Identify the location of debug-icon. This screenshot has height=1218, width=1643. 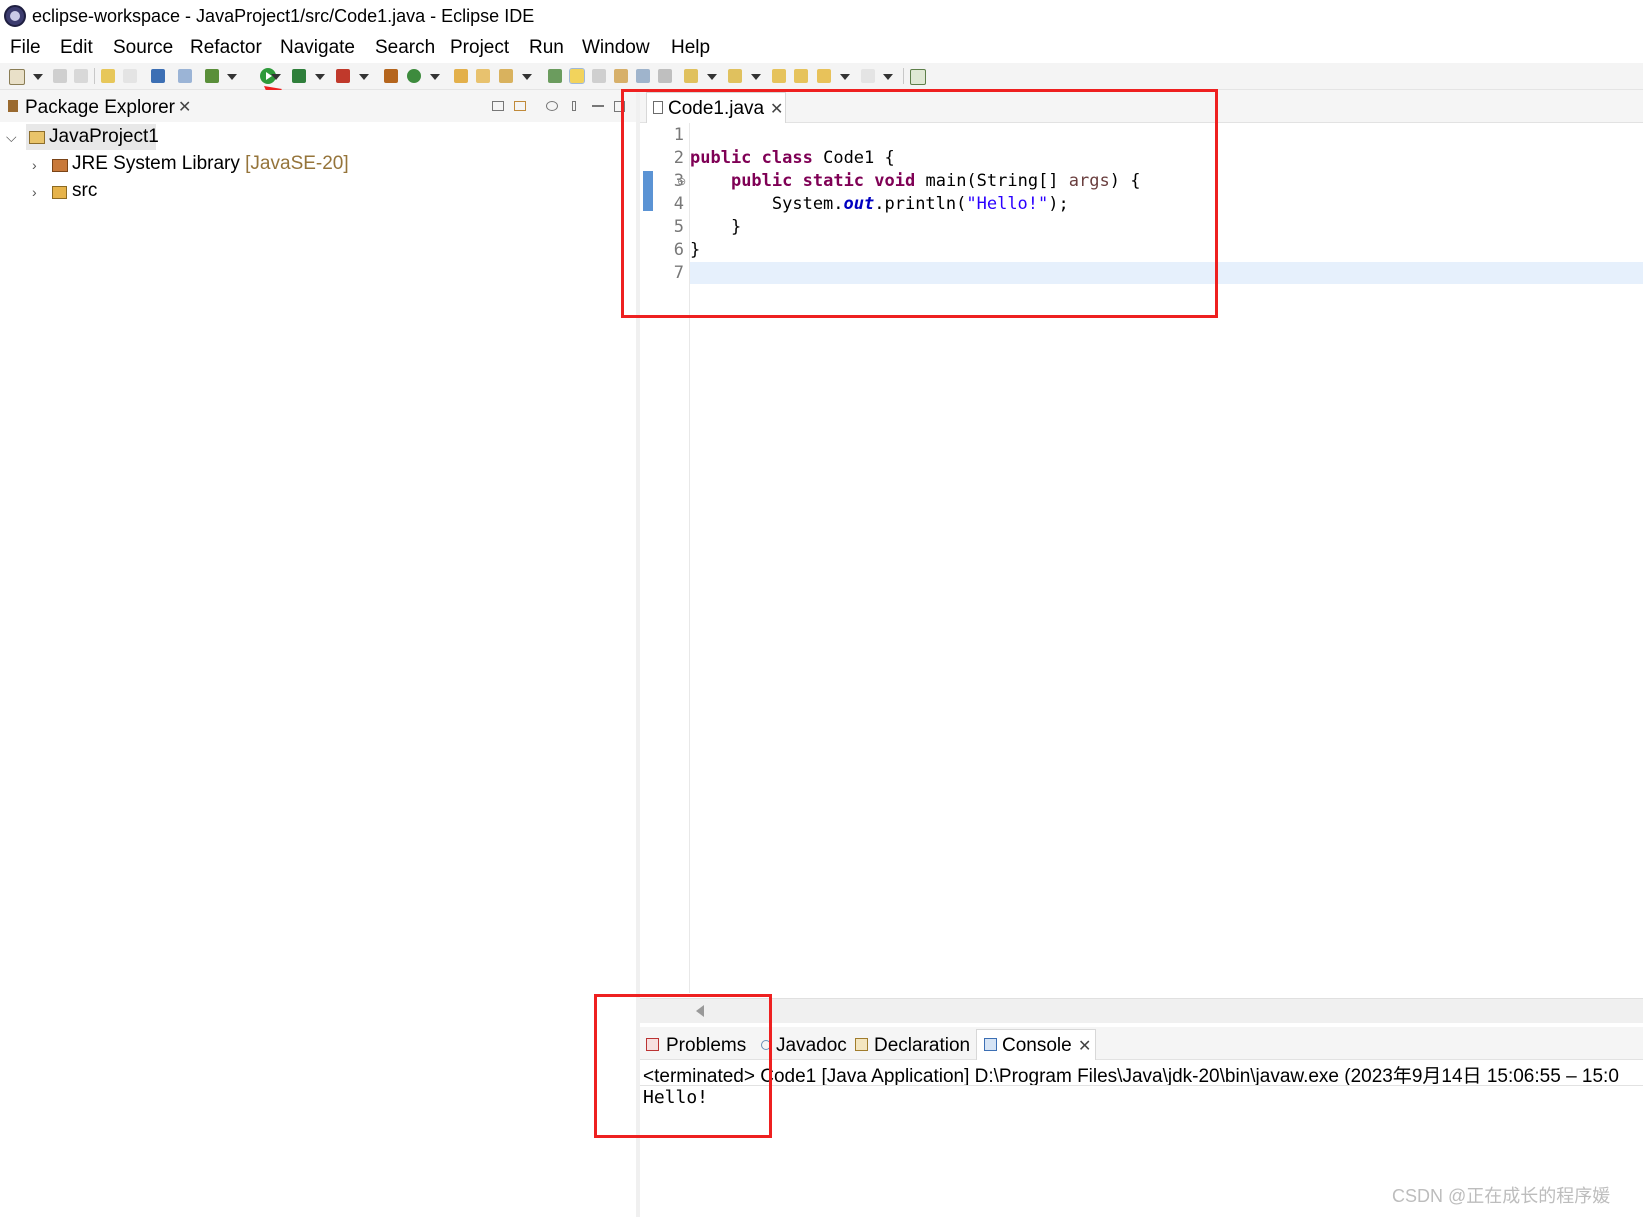
(212, 76).